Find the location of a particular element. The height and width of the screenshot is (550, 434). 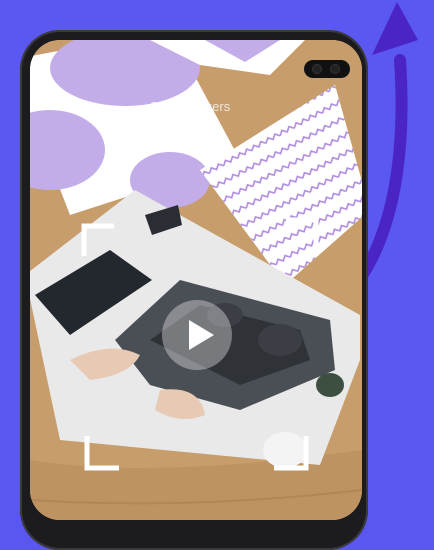

play-button is located at coordinates (197, 335).